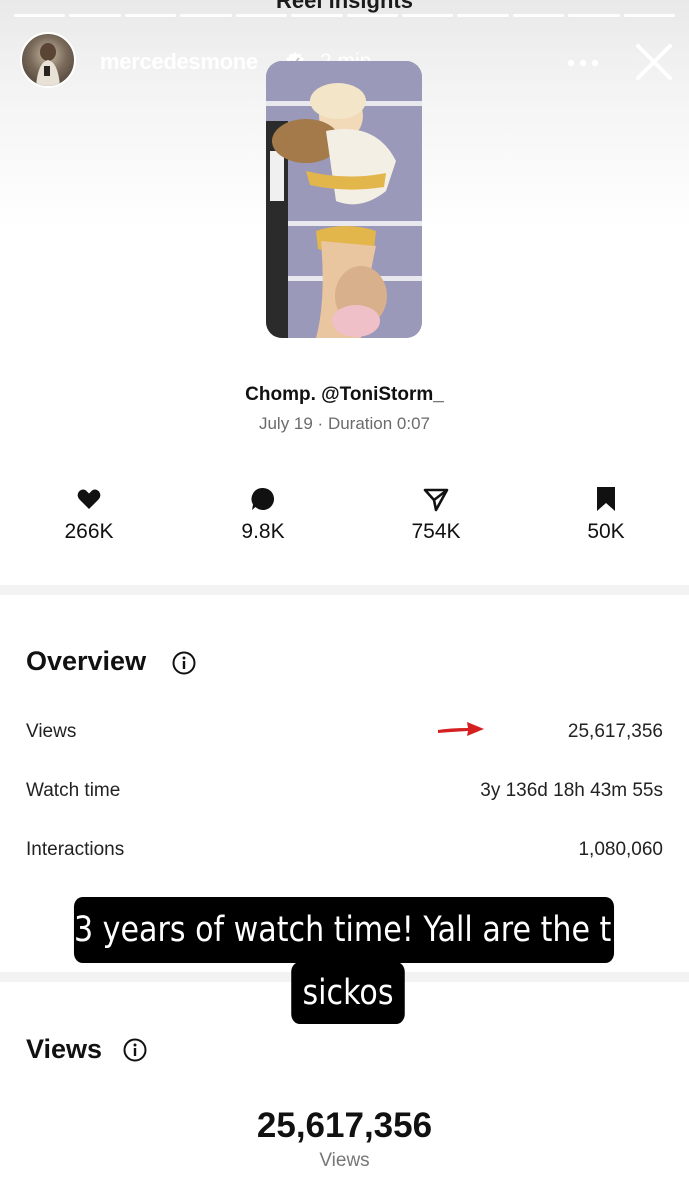 This screenshot has width=689, height=1200. What do you see at coordinates (73, 790) in the screenshot?
I see `watch-time-row-label: Watch time` at bounding box center [73, 790].